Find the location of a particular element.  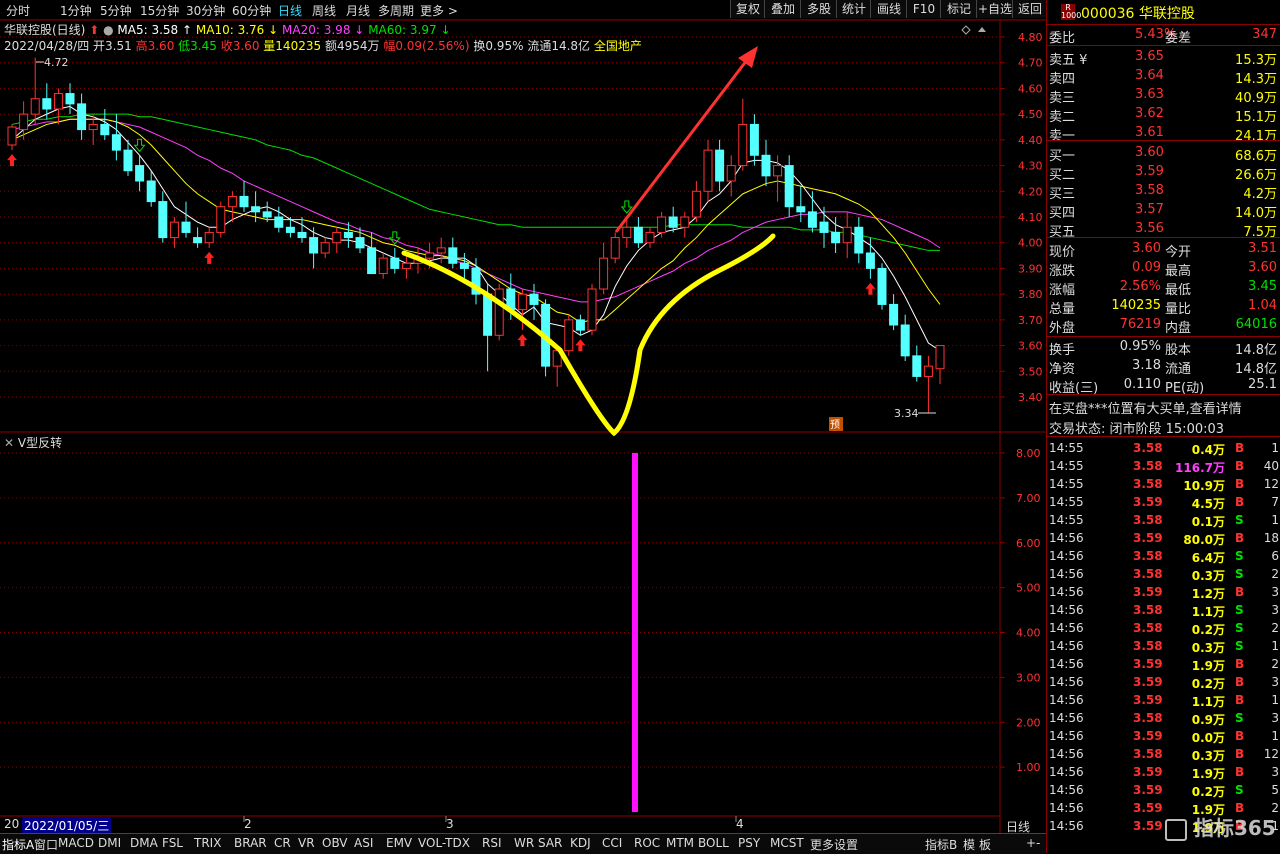

ma60-label: MA60: 3.97 is located at coordinates (402, 30).